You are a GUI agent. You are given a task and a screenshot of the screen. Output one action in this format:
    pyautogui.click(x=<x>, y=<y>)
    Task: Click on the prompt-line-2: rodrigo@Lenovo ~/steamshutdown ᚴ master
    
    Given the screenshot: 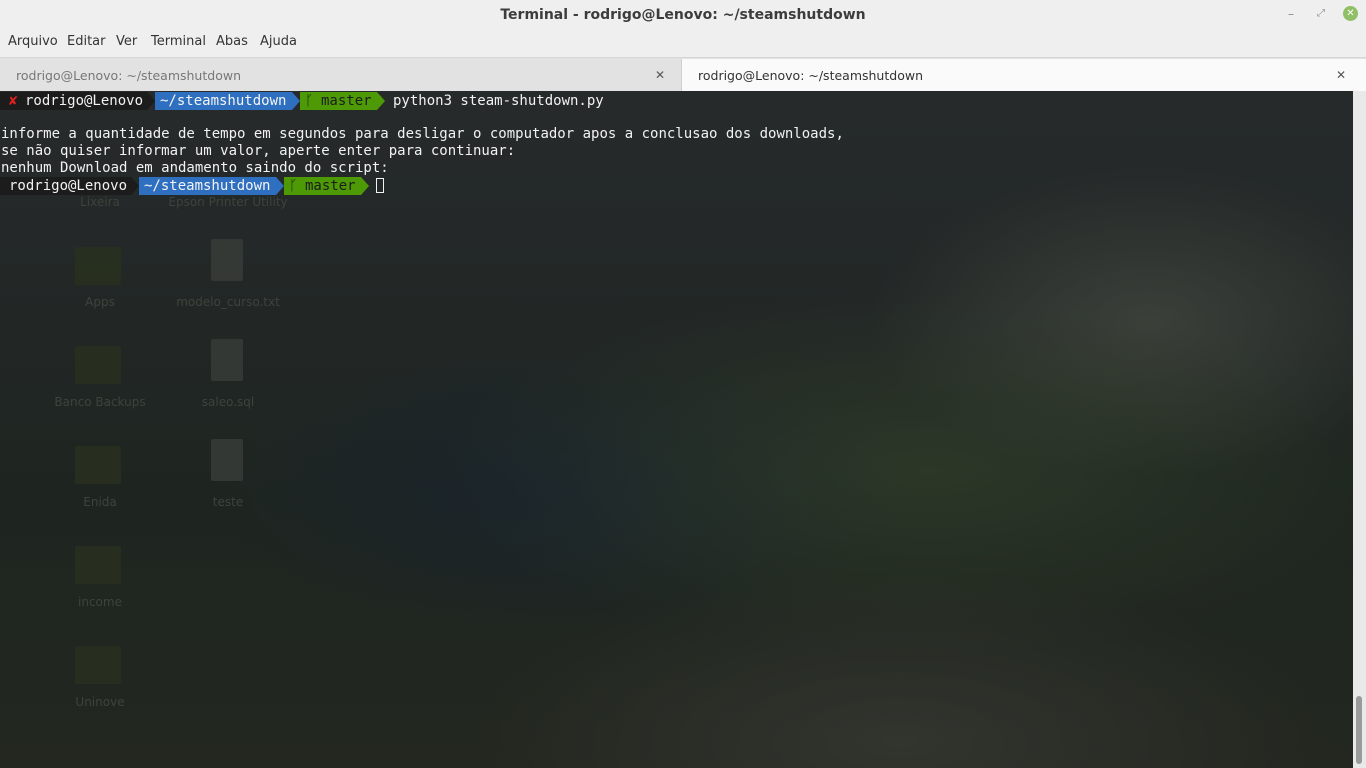 What is the action you would take?
    pyautogui.click(x=200, y=186)
    